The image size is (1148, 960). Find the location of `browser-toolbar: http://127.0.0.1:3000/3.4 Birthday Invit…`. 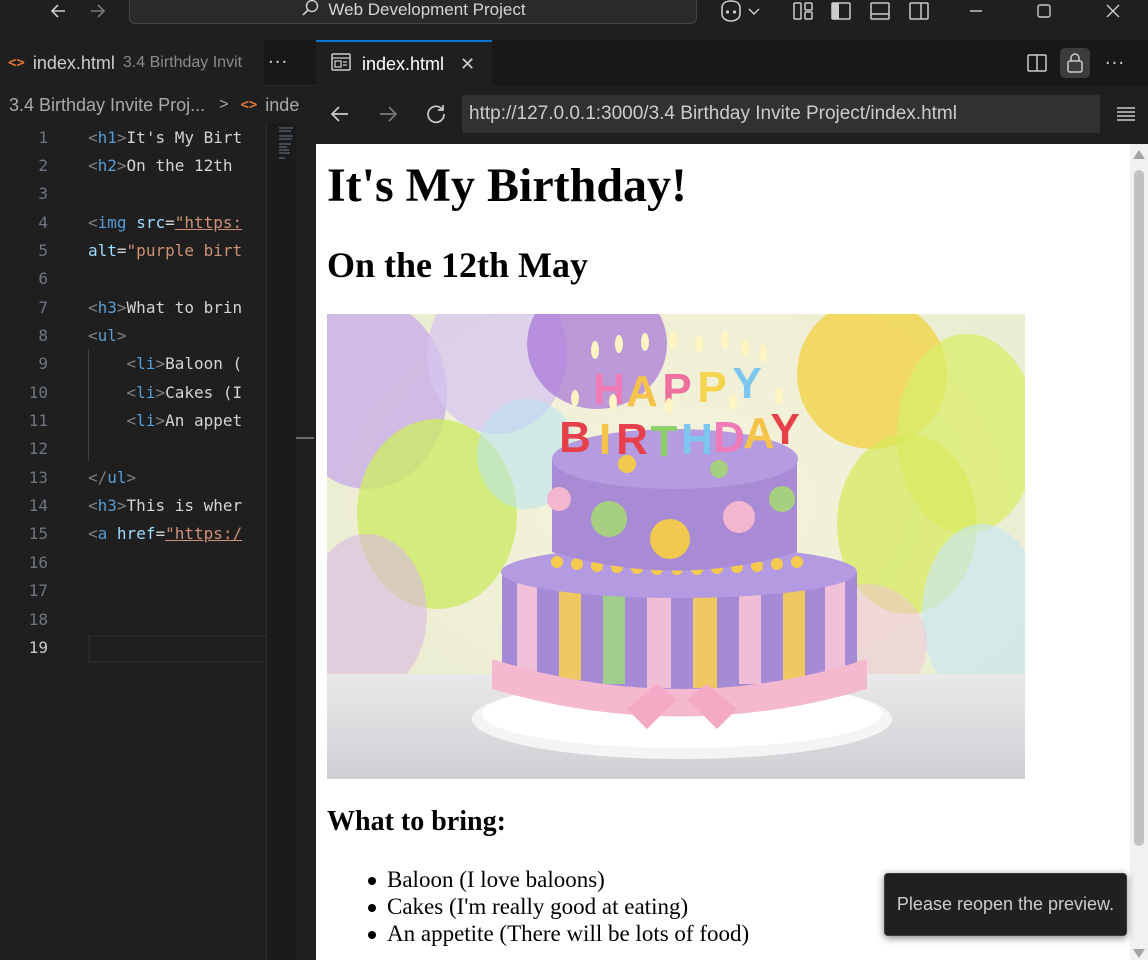

browser-toolbar: http://127.0.0.1:3000/3.4 Birthday Invit… is located at coordinates (732, 115).